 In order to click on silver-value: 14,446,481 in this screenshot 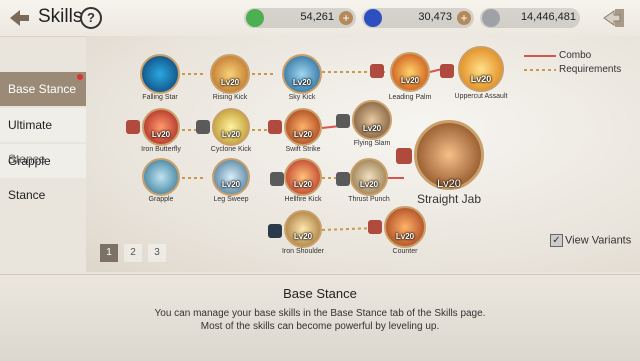, I will do `click(548, 17)`.